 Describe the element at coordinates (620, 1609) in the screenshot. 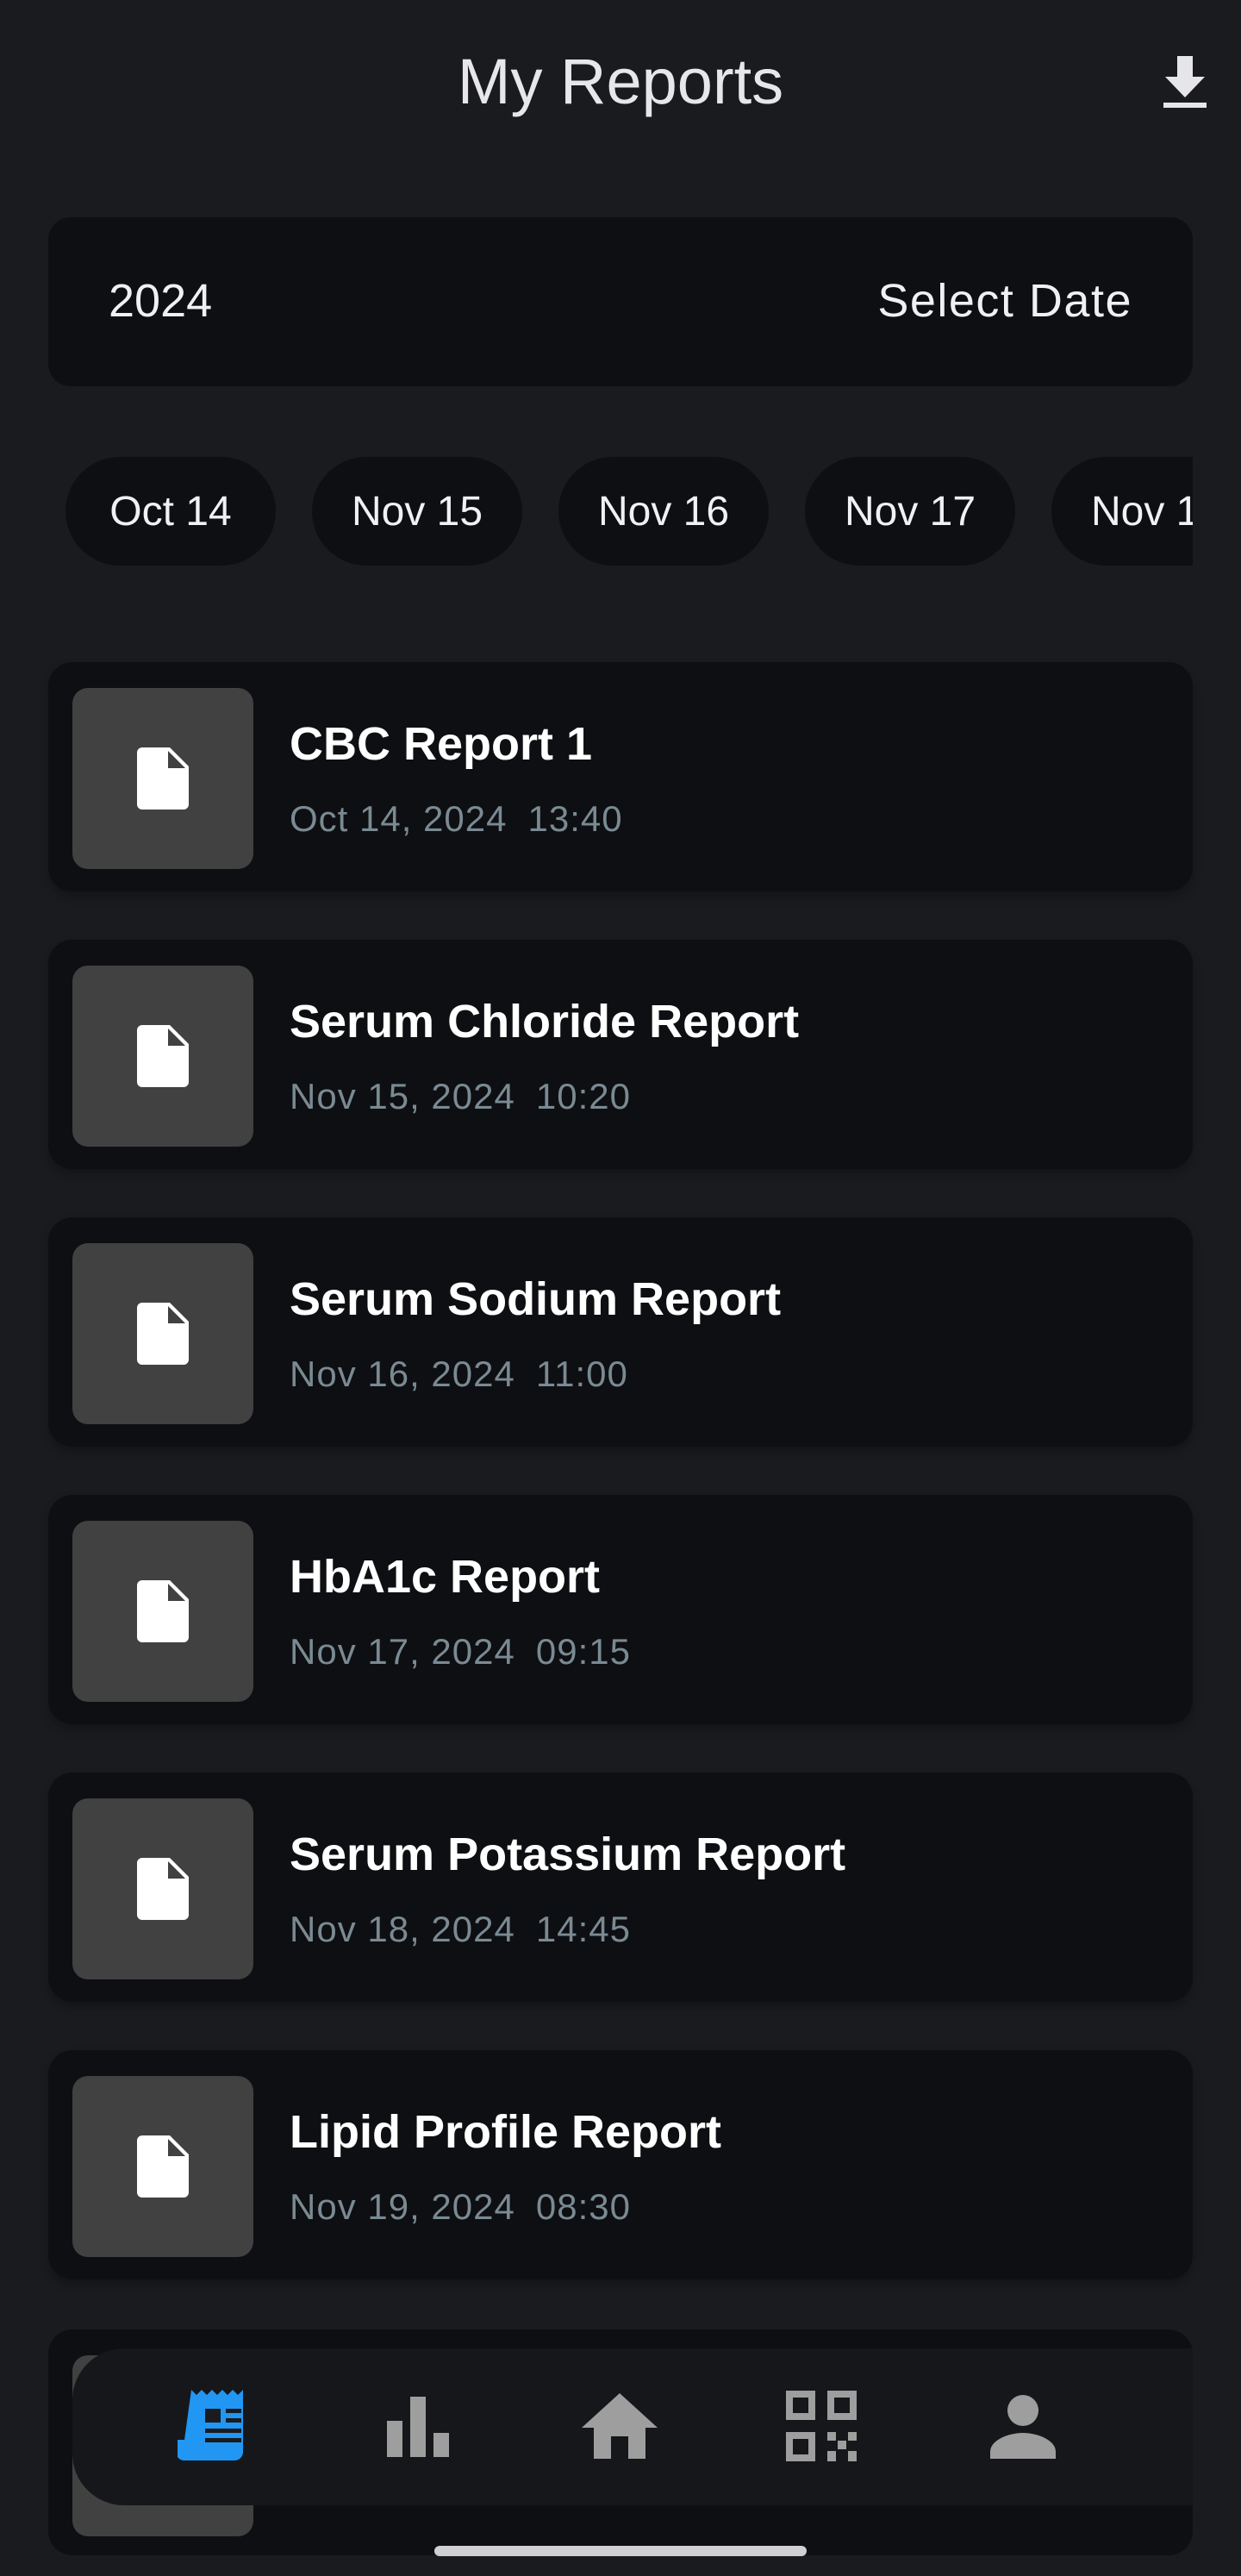

I see `report-card: HbA1c Report Nov 17, 2024 09:15` at that location.